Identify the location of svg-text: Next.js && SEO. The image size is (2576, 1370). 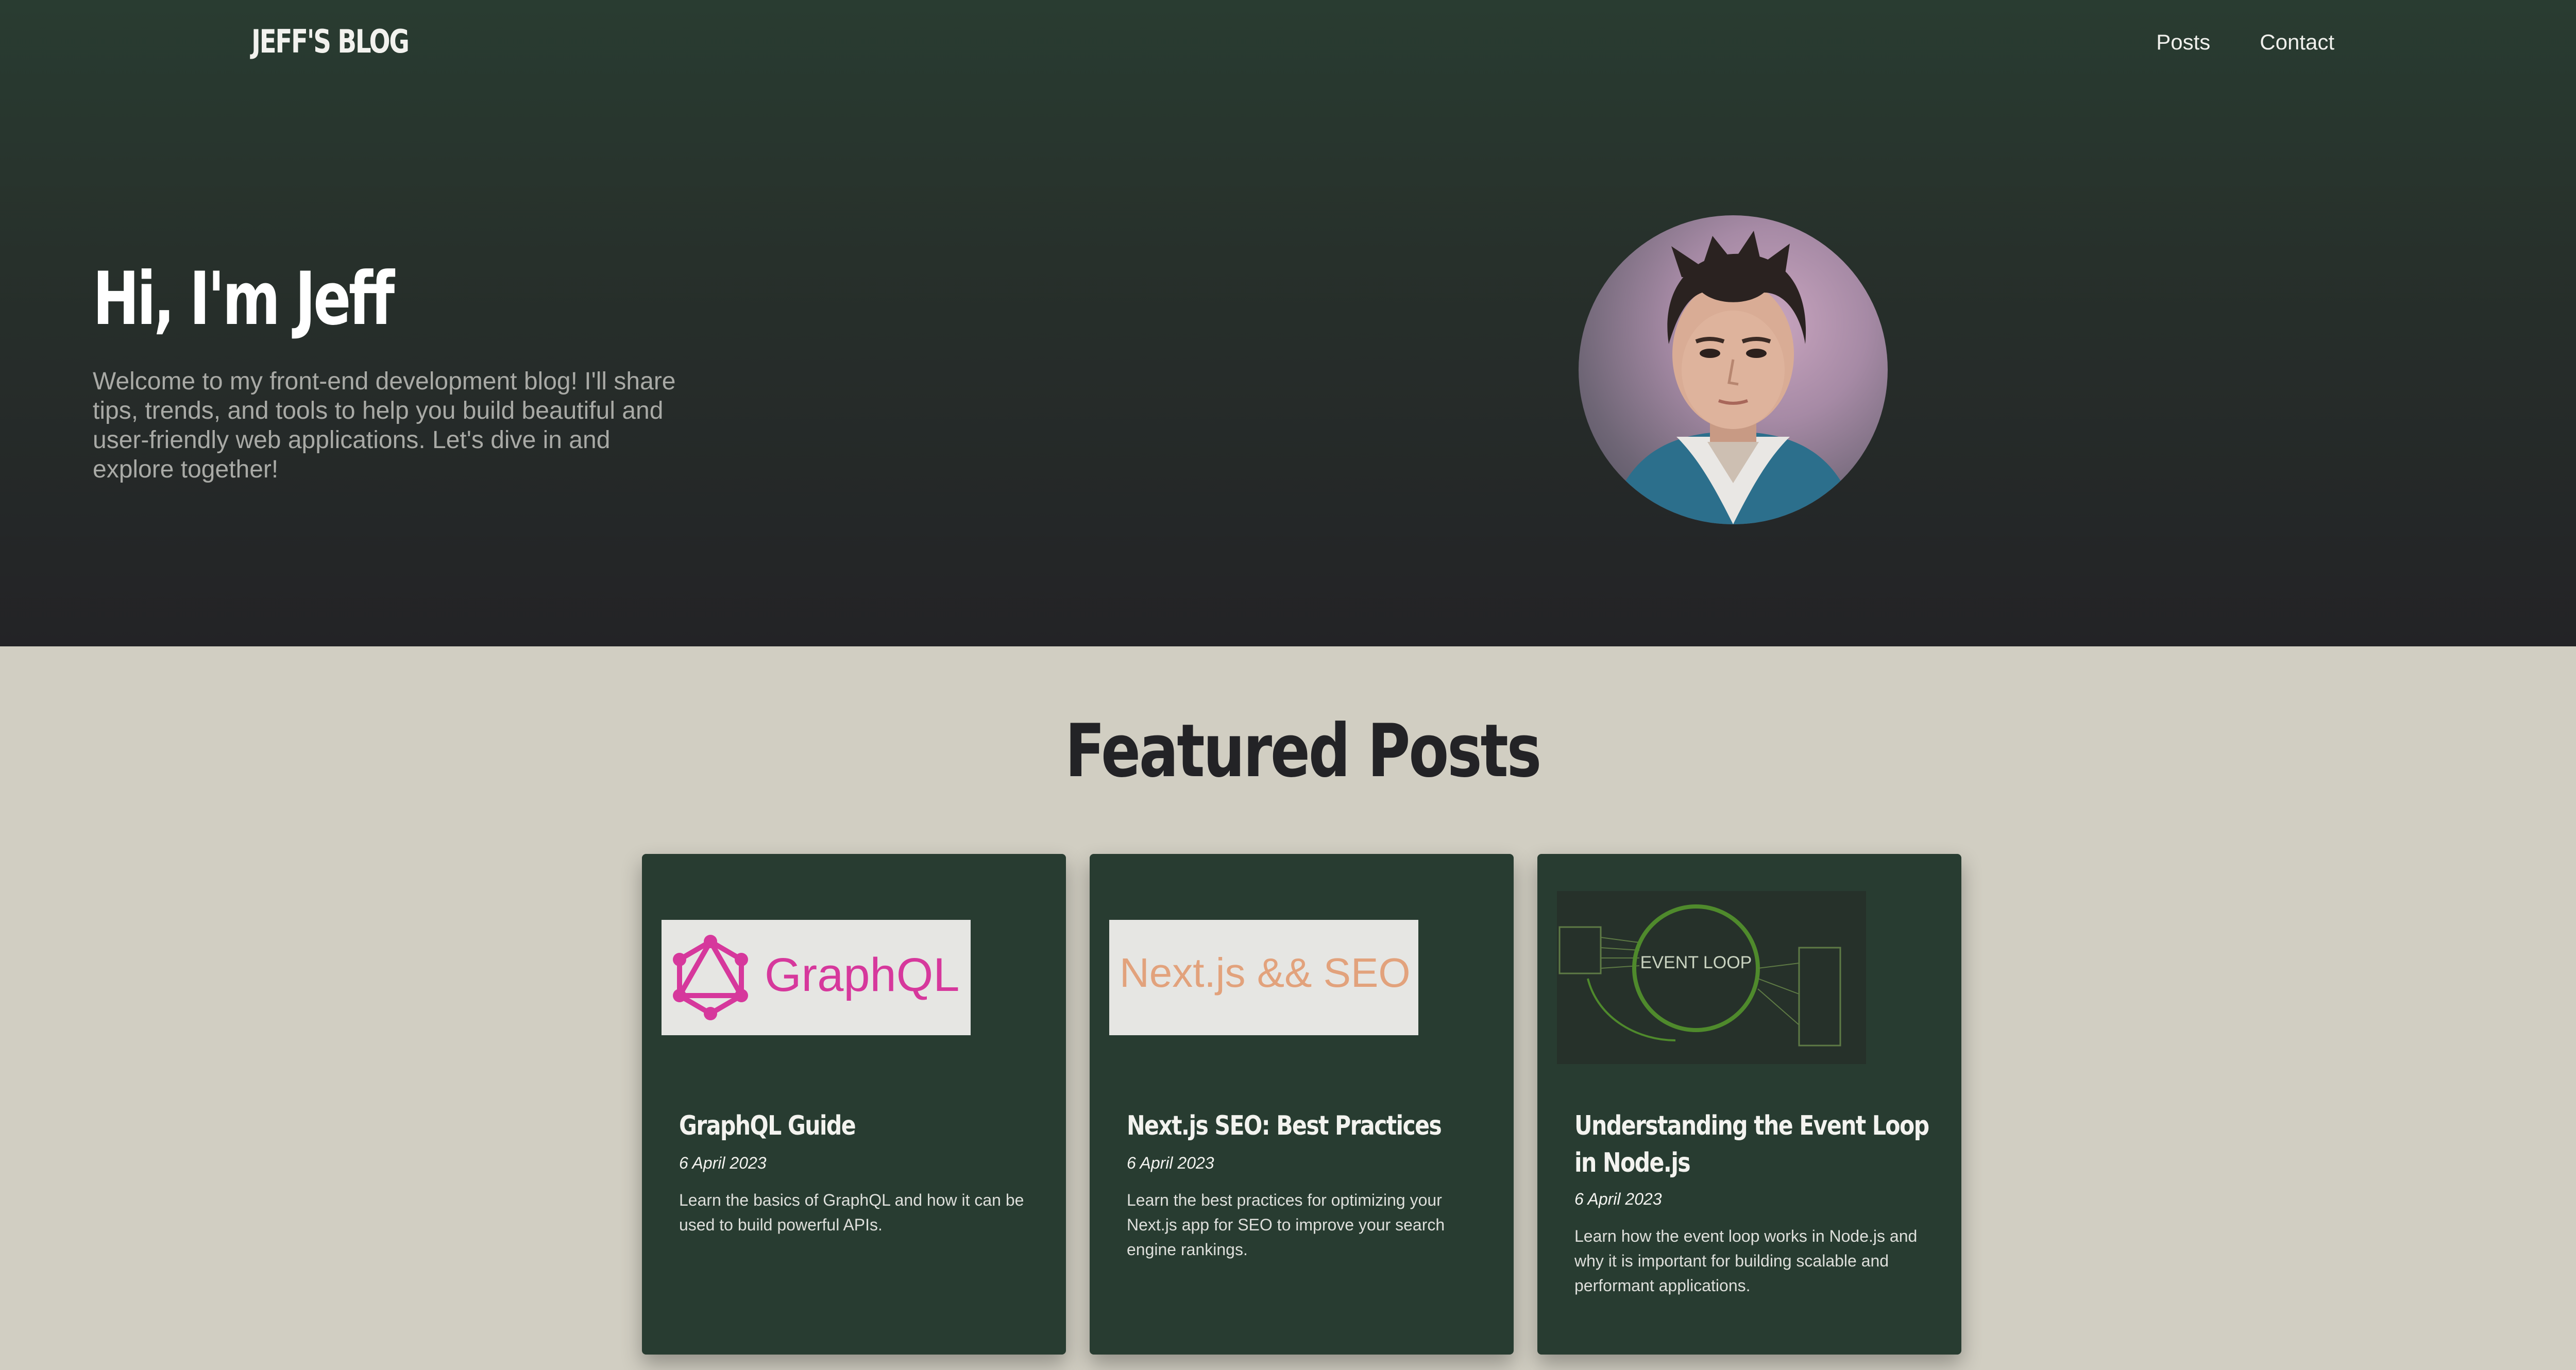
(1265, 973).